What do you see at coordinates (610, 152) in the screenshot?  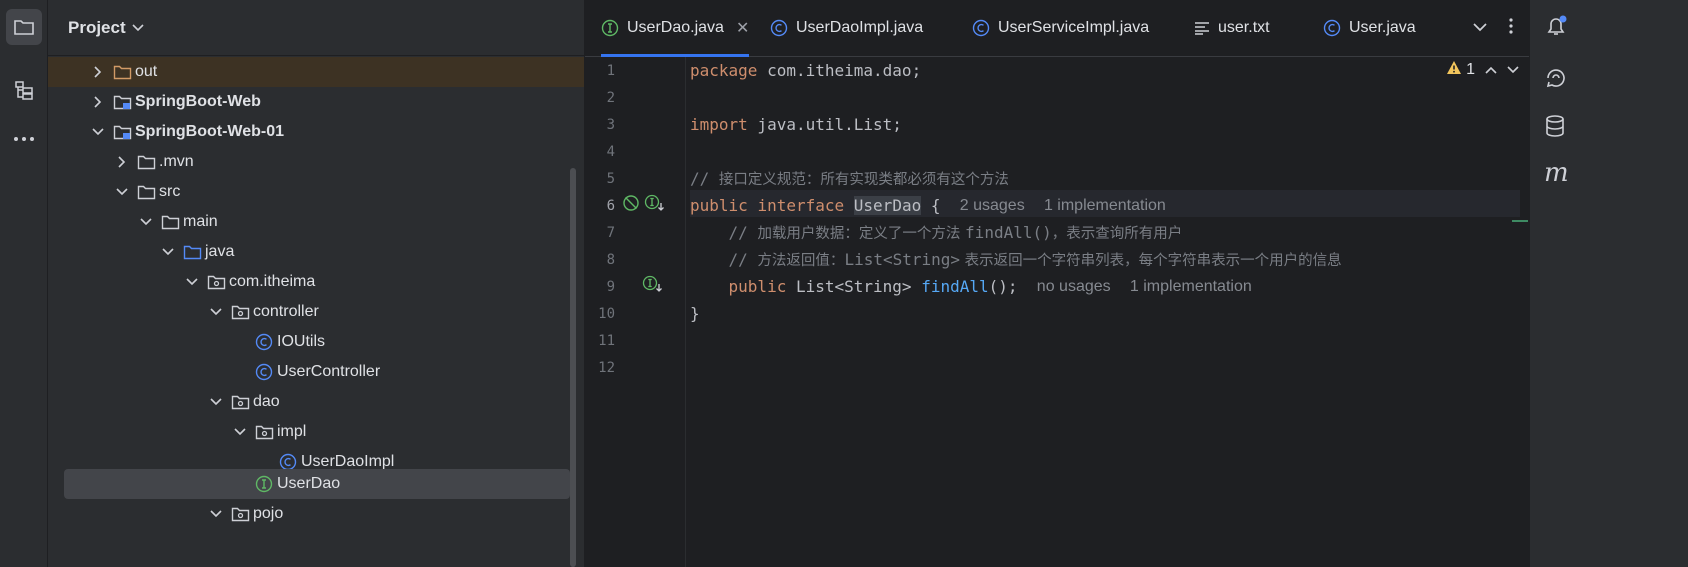 I see `line-number: 4` at bounding box center [610, 152].